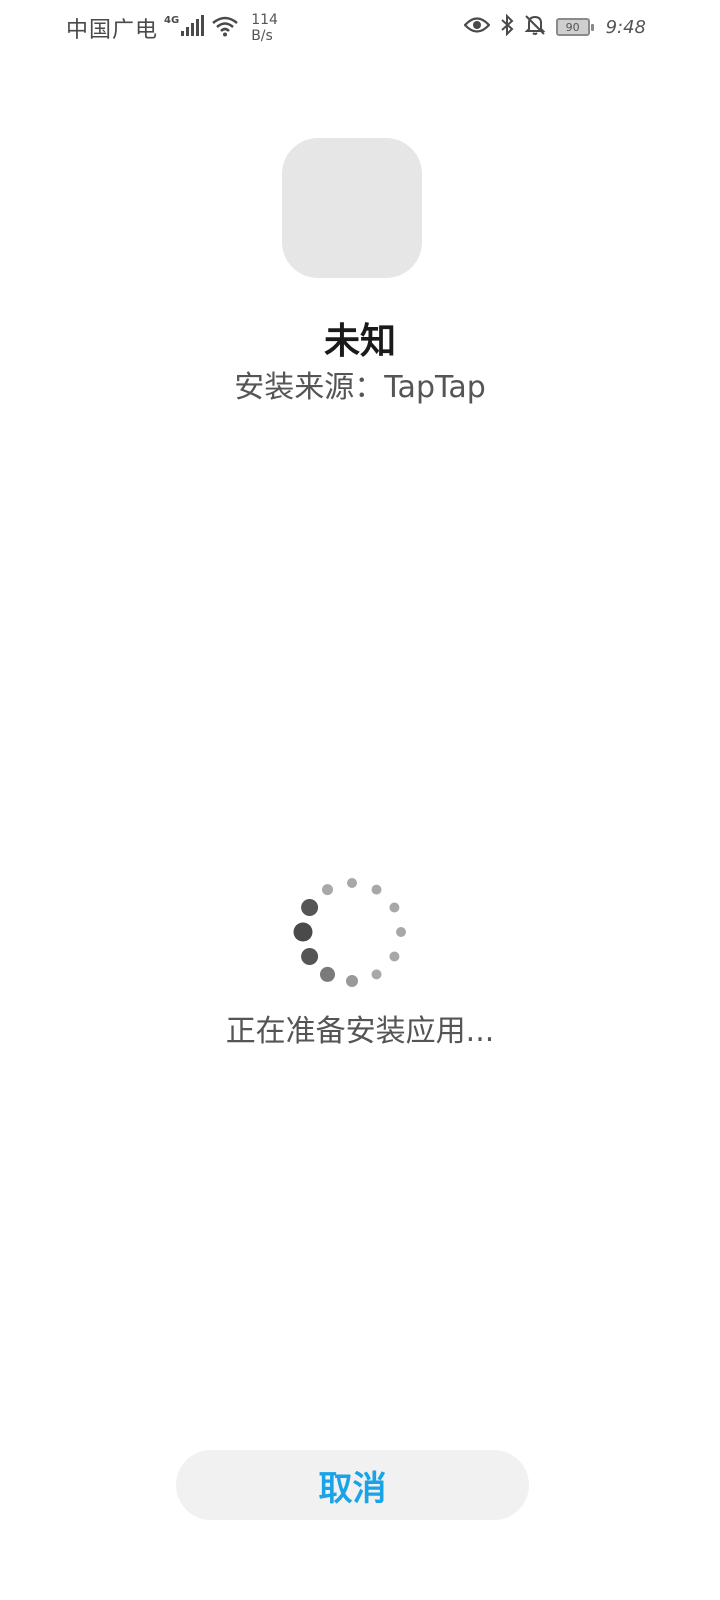 The width and height of the screenshot is (720, 1600). What do you see at coordinates (172, 28) in the screenshot?
I see `status-bar-left: 中国广电 4G 114 B/s` at bounding box center [172, 28].